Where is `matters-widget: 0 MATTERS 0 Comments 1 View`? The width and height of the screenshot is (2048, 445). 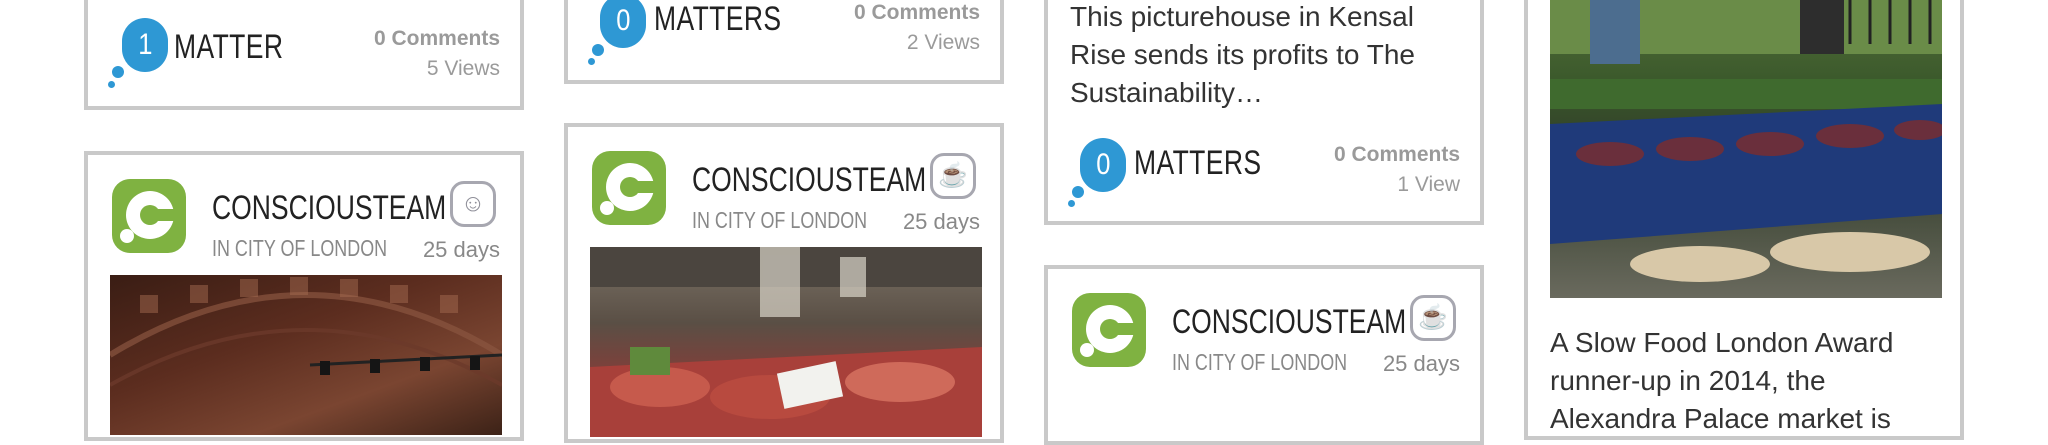
matters-widget: 0 MATTERS 0 Comments 1 View is located at coordinates (1264, 174).